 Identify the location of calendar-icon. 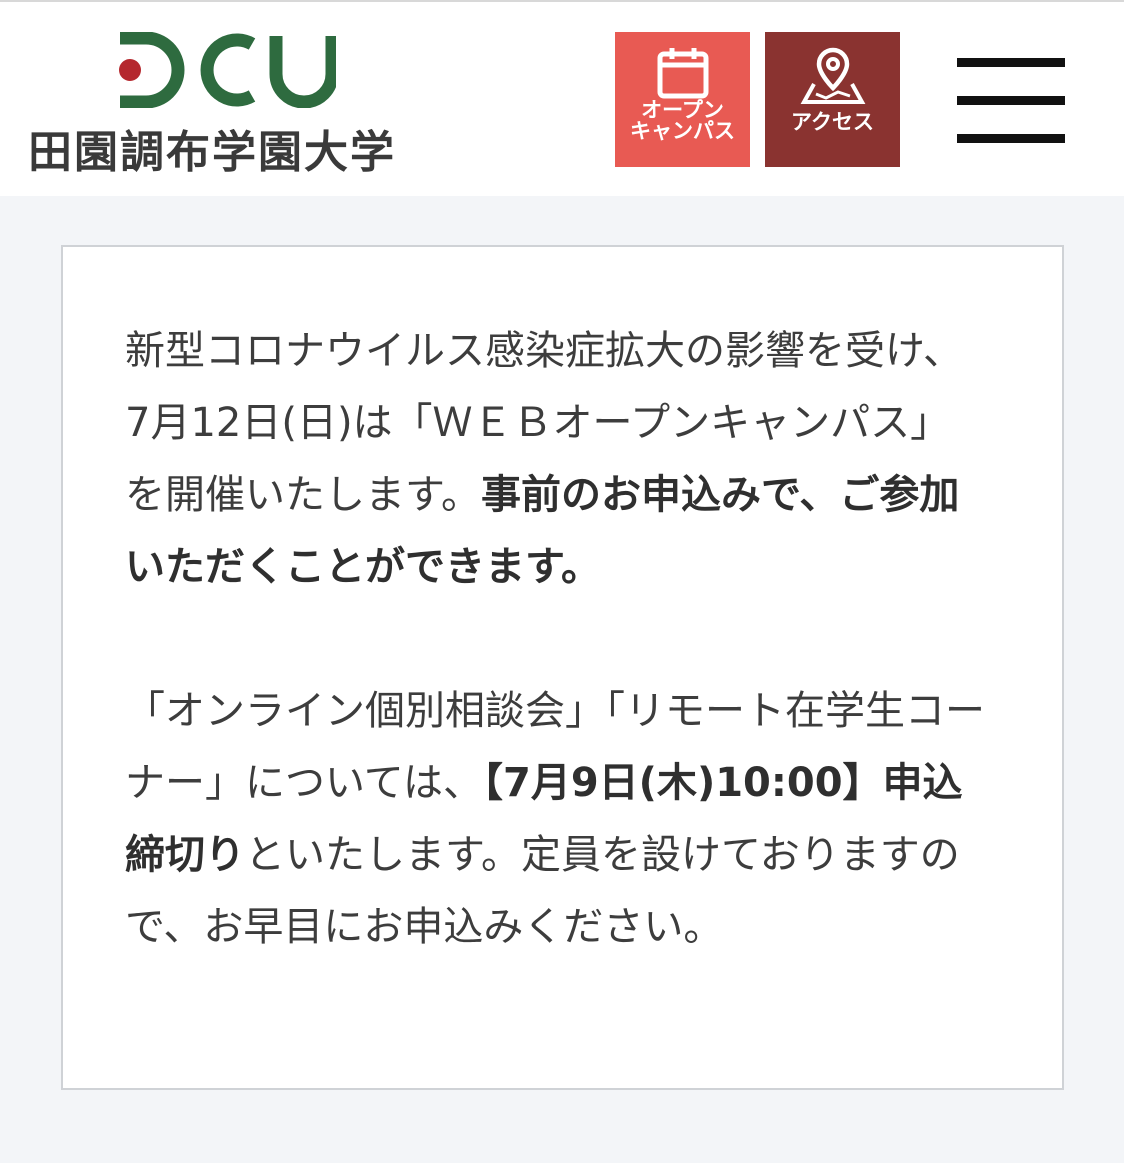
(682, 73).